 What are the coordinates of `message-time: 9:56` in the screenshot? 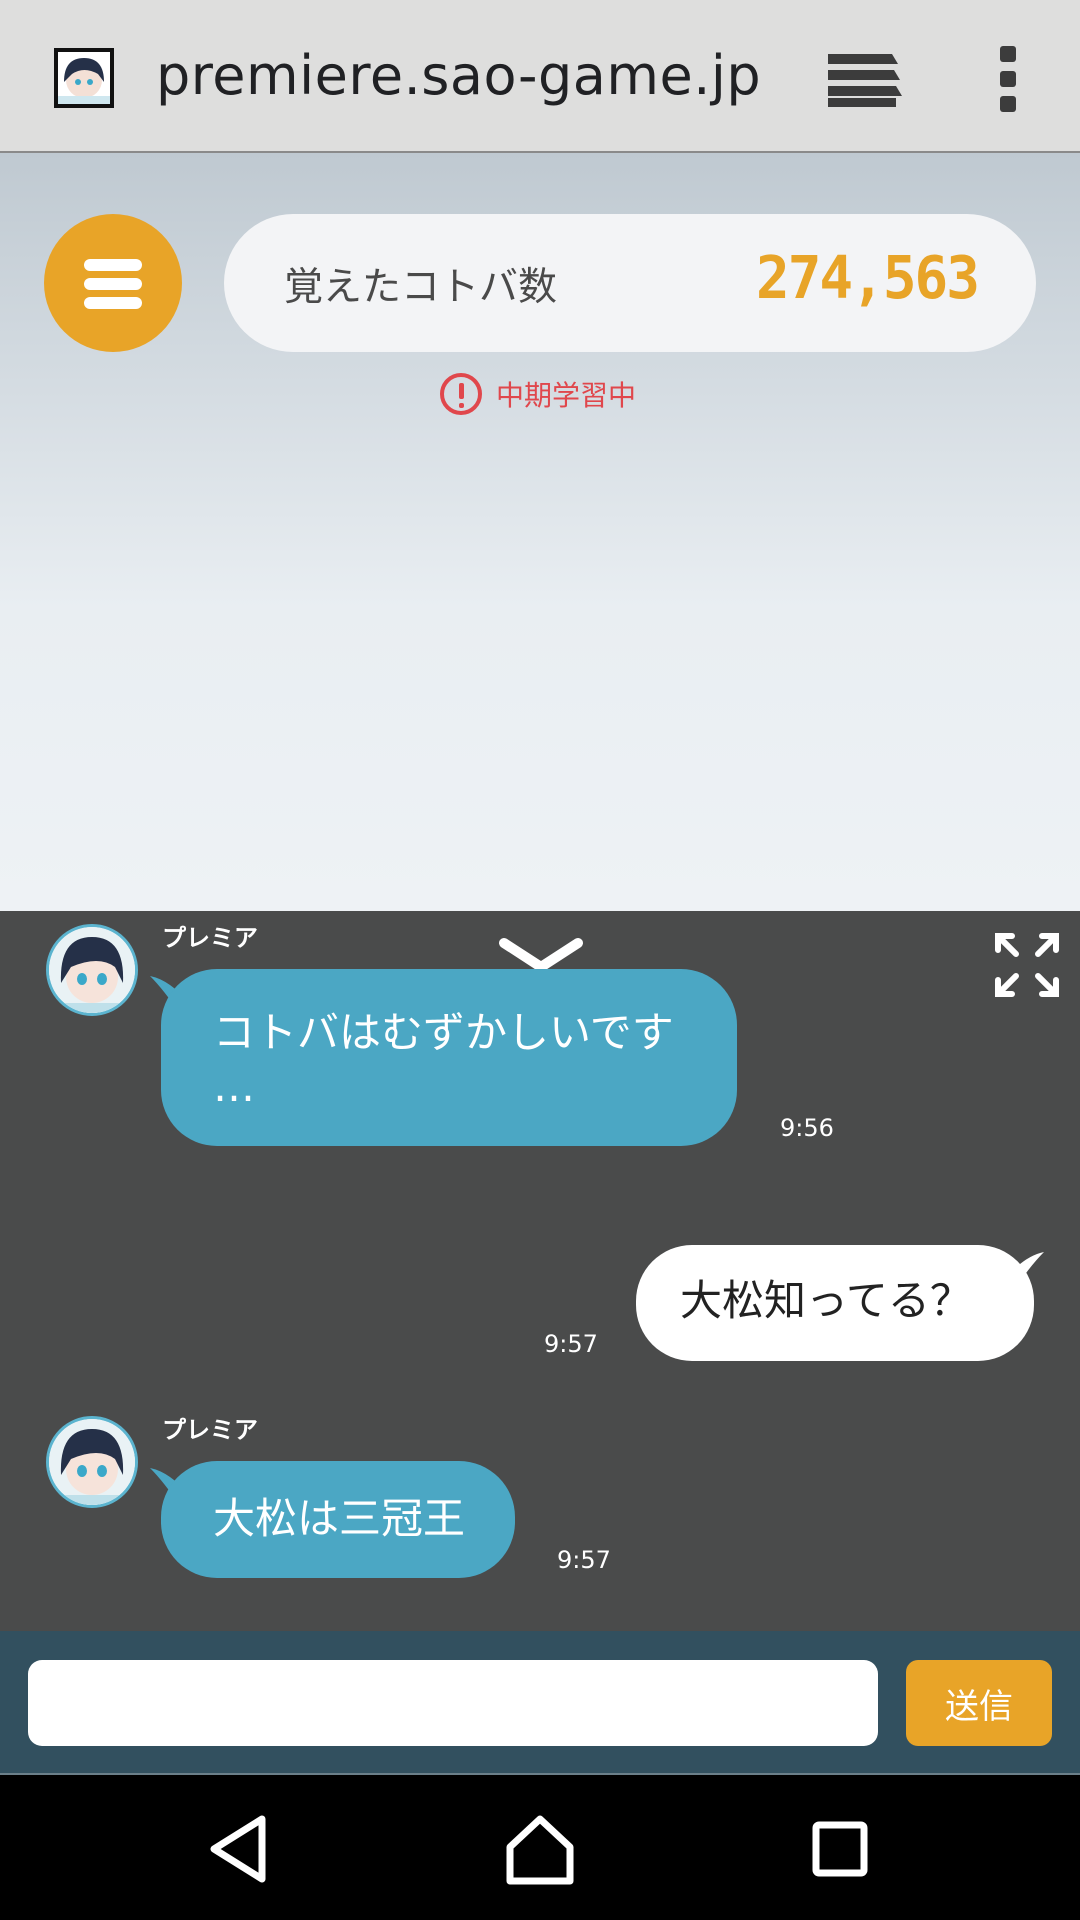 It's located at (807, 1128).